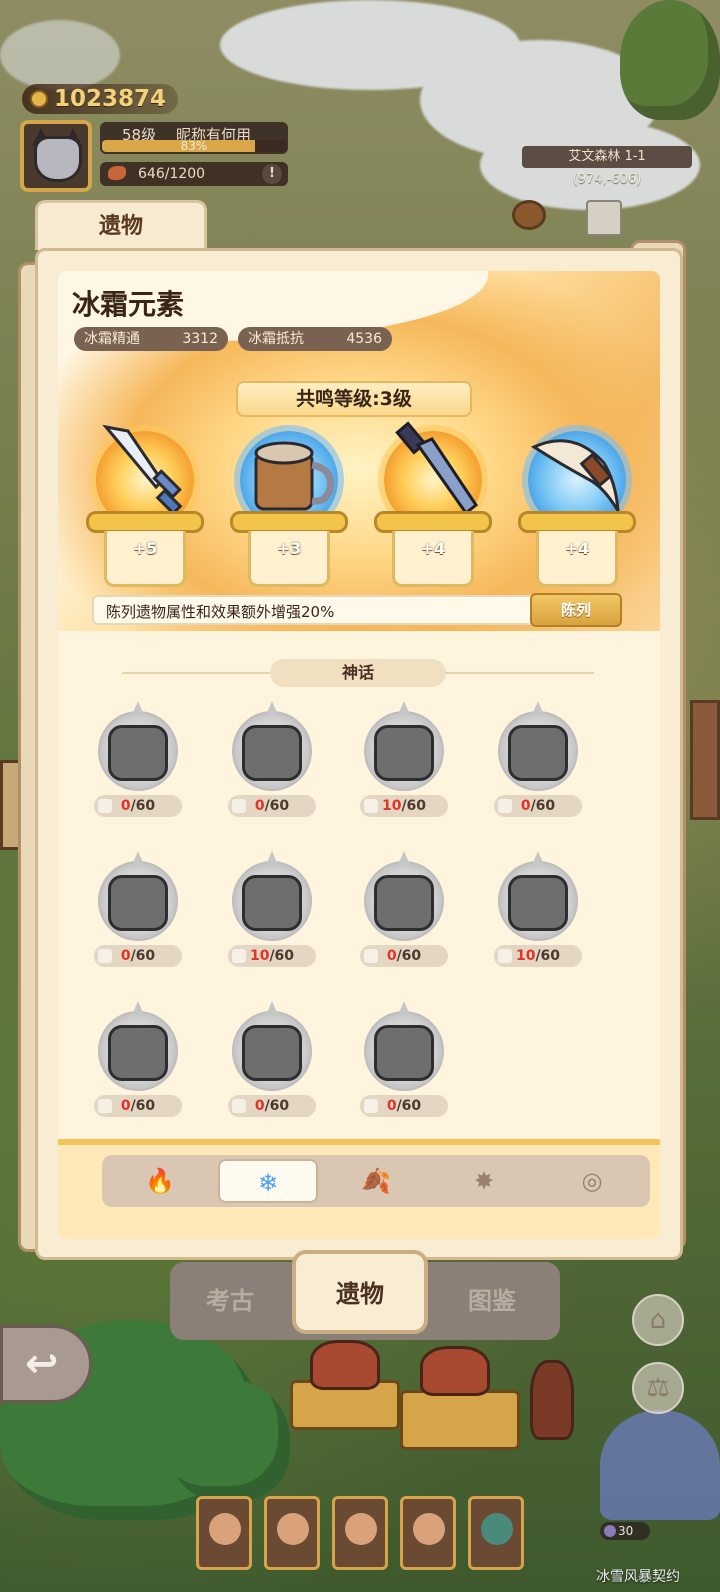 Image resolution: width=720 pixels, height=1592 pixels. I want to click on stamina-counter: 646/1200 !, so click(194, 174).